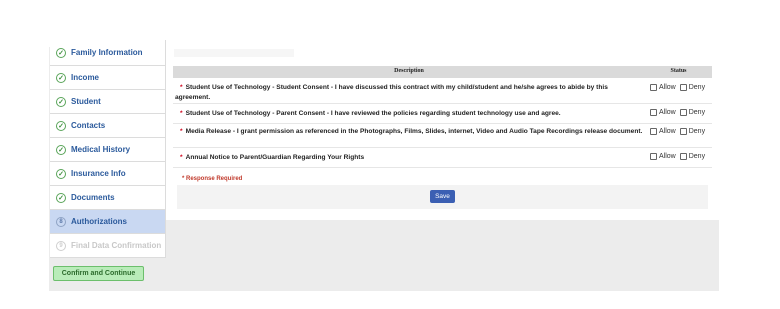 The height and width of the screenshot is (309, 780). Describe the element at coordinates (409, 71) in the screenshot. I see `description-column-header: Description` at that location.